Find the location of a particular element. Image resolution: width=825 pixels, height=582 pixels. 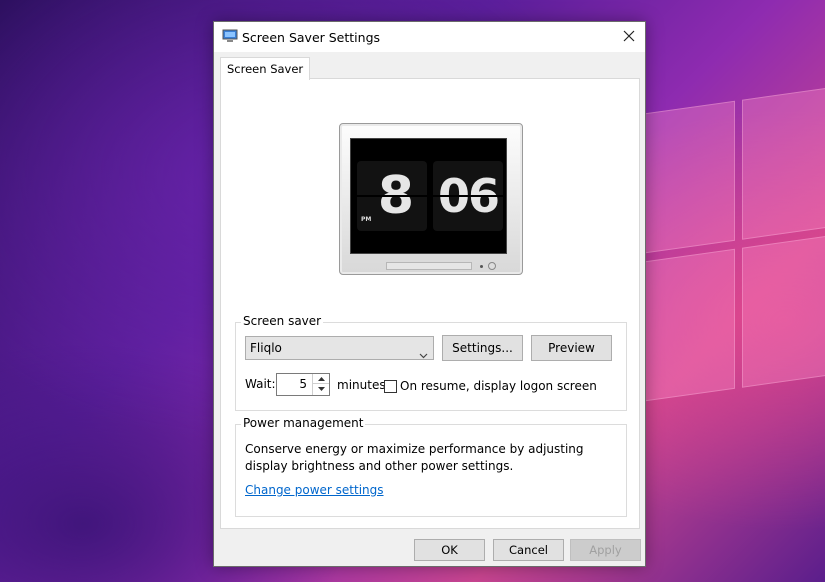

close-icon is located at coordinates (629, 37).